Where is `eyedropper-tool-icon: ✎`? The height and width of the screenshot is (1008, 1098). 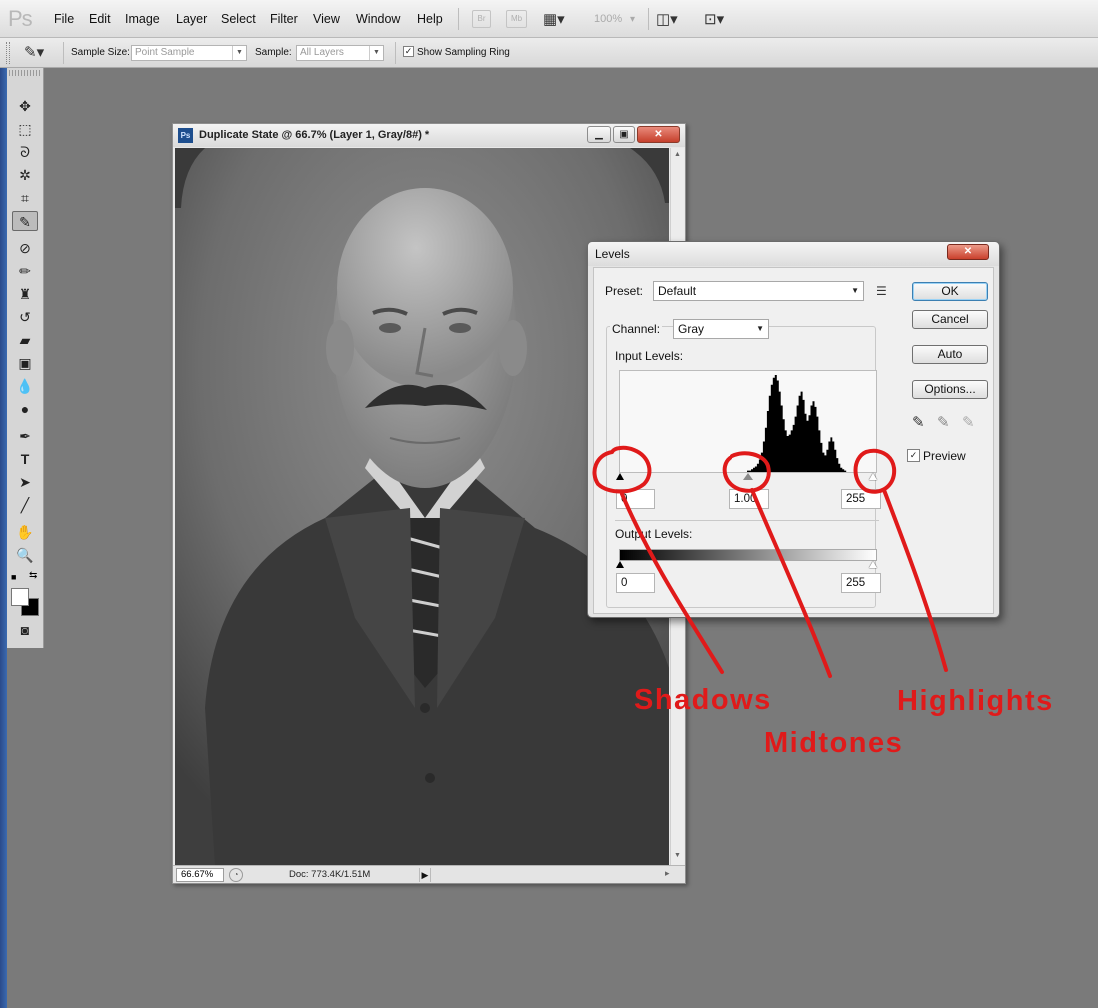 eyedropper-tool-icon: ✎ is located at coordinates (25, 221).